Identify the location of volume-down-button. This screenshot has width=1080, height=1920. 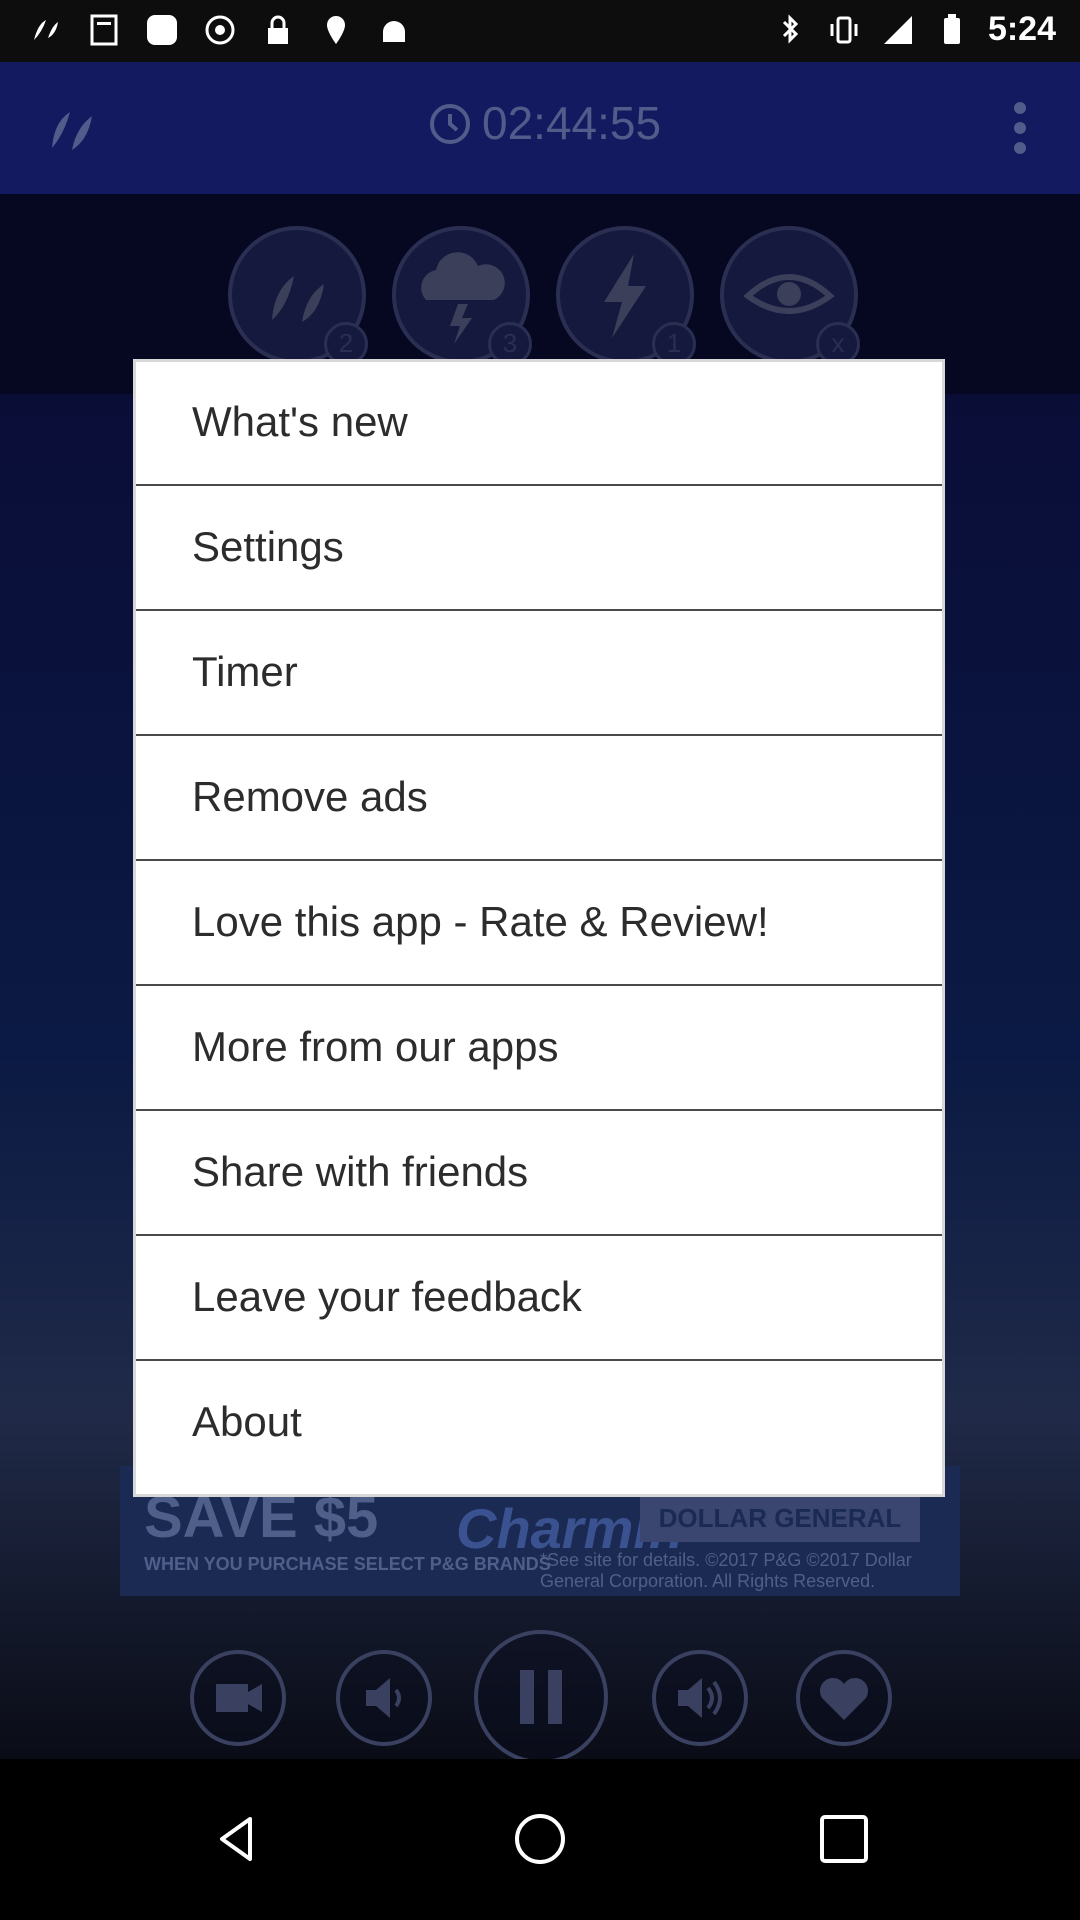
(384, 1698).